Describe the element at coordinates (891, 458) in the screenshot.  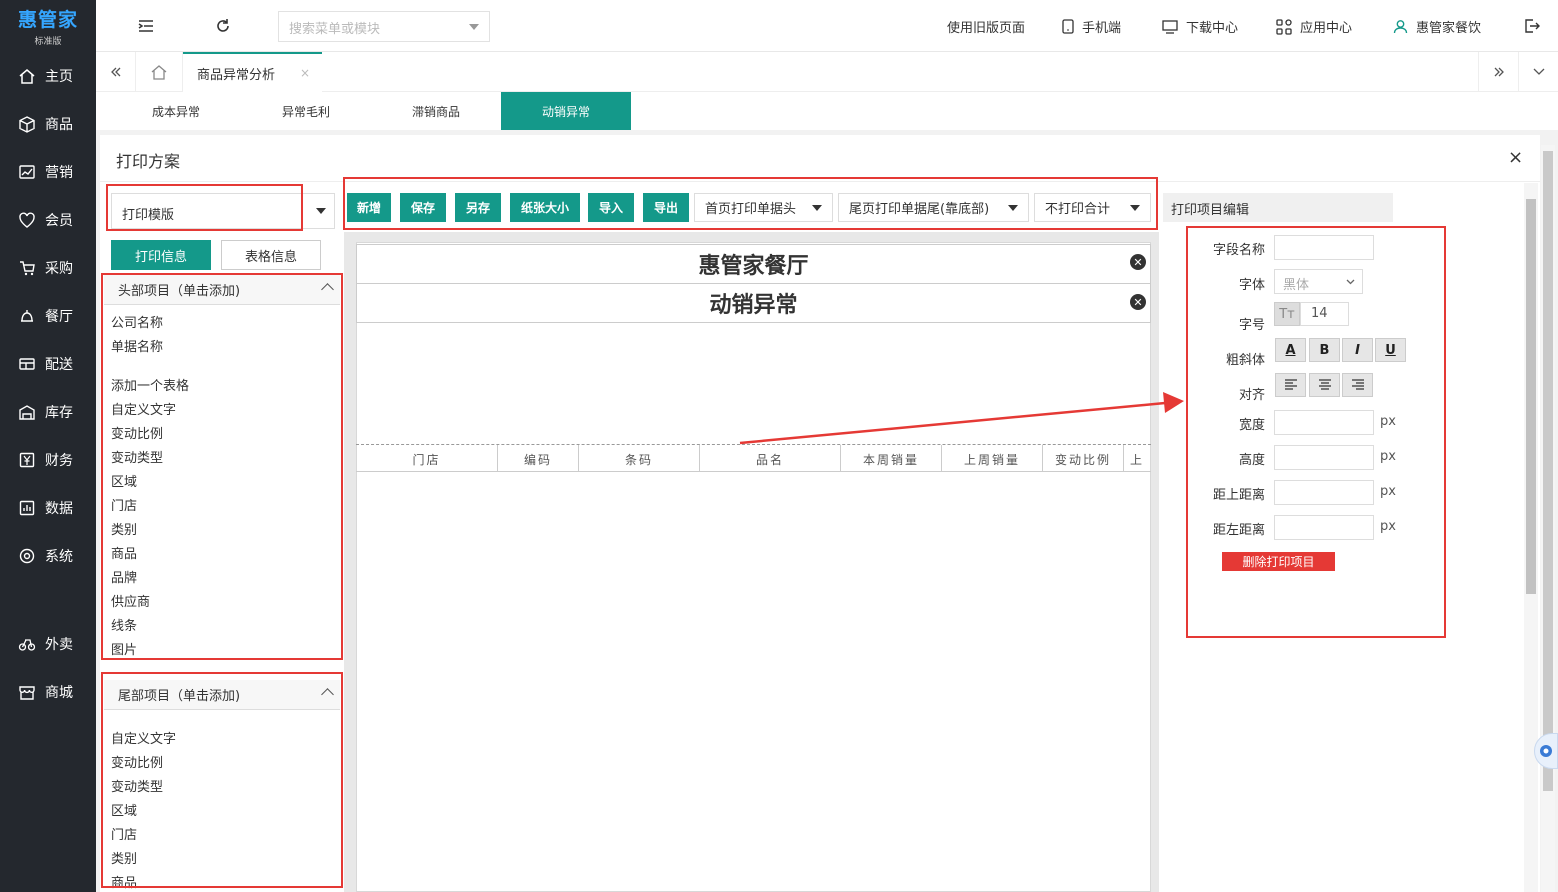
I see `column-header: 本周销量` at that location.